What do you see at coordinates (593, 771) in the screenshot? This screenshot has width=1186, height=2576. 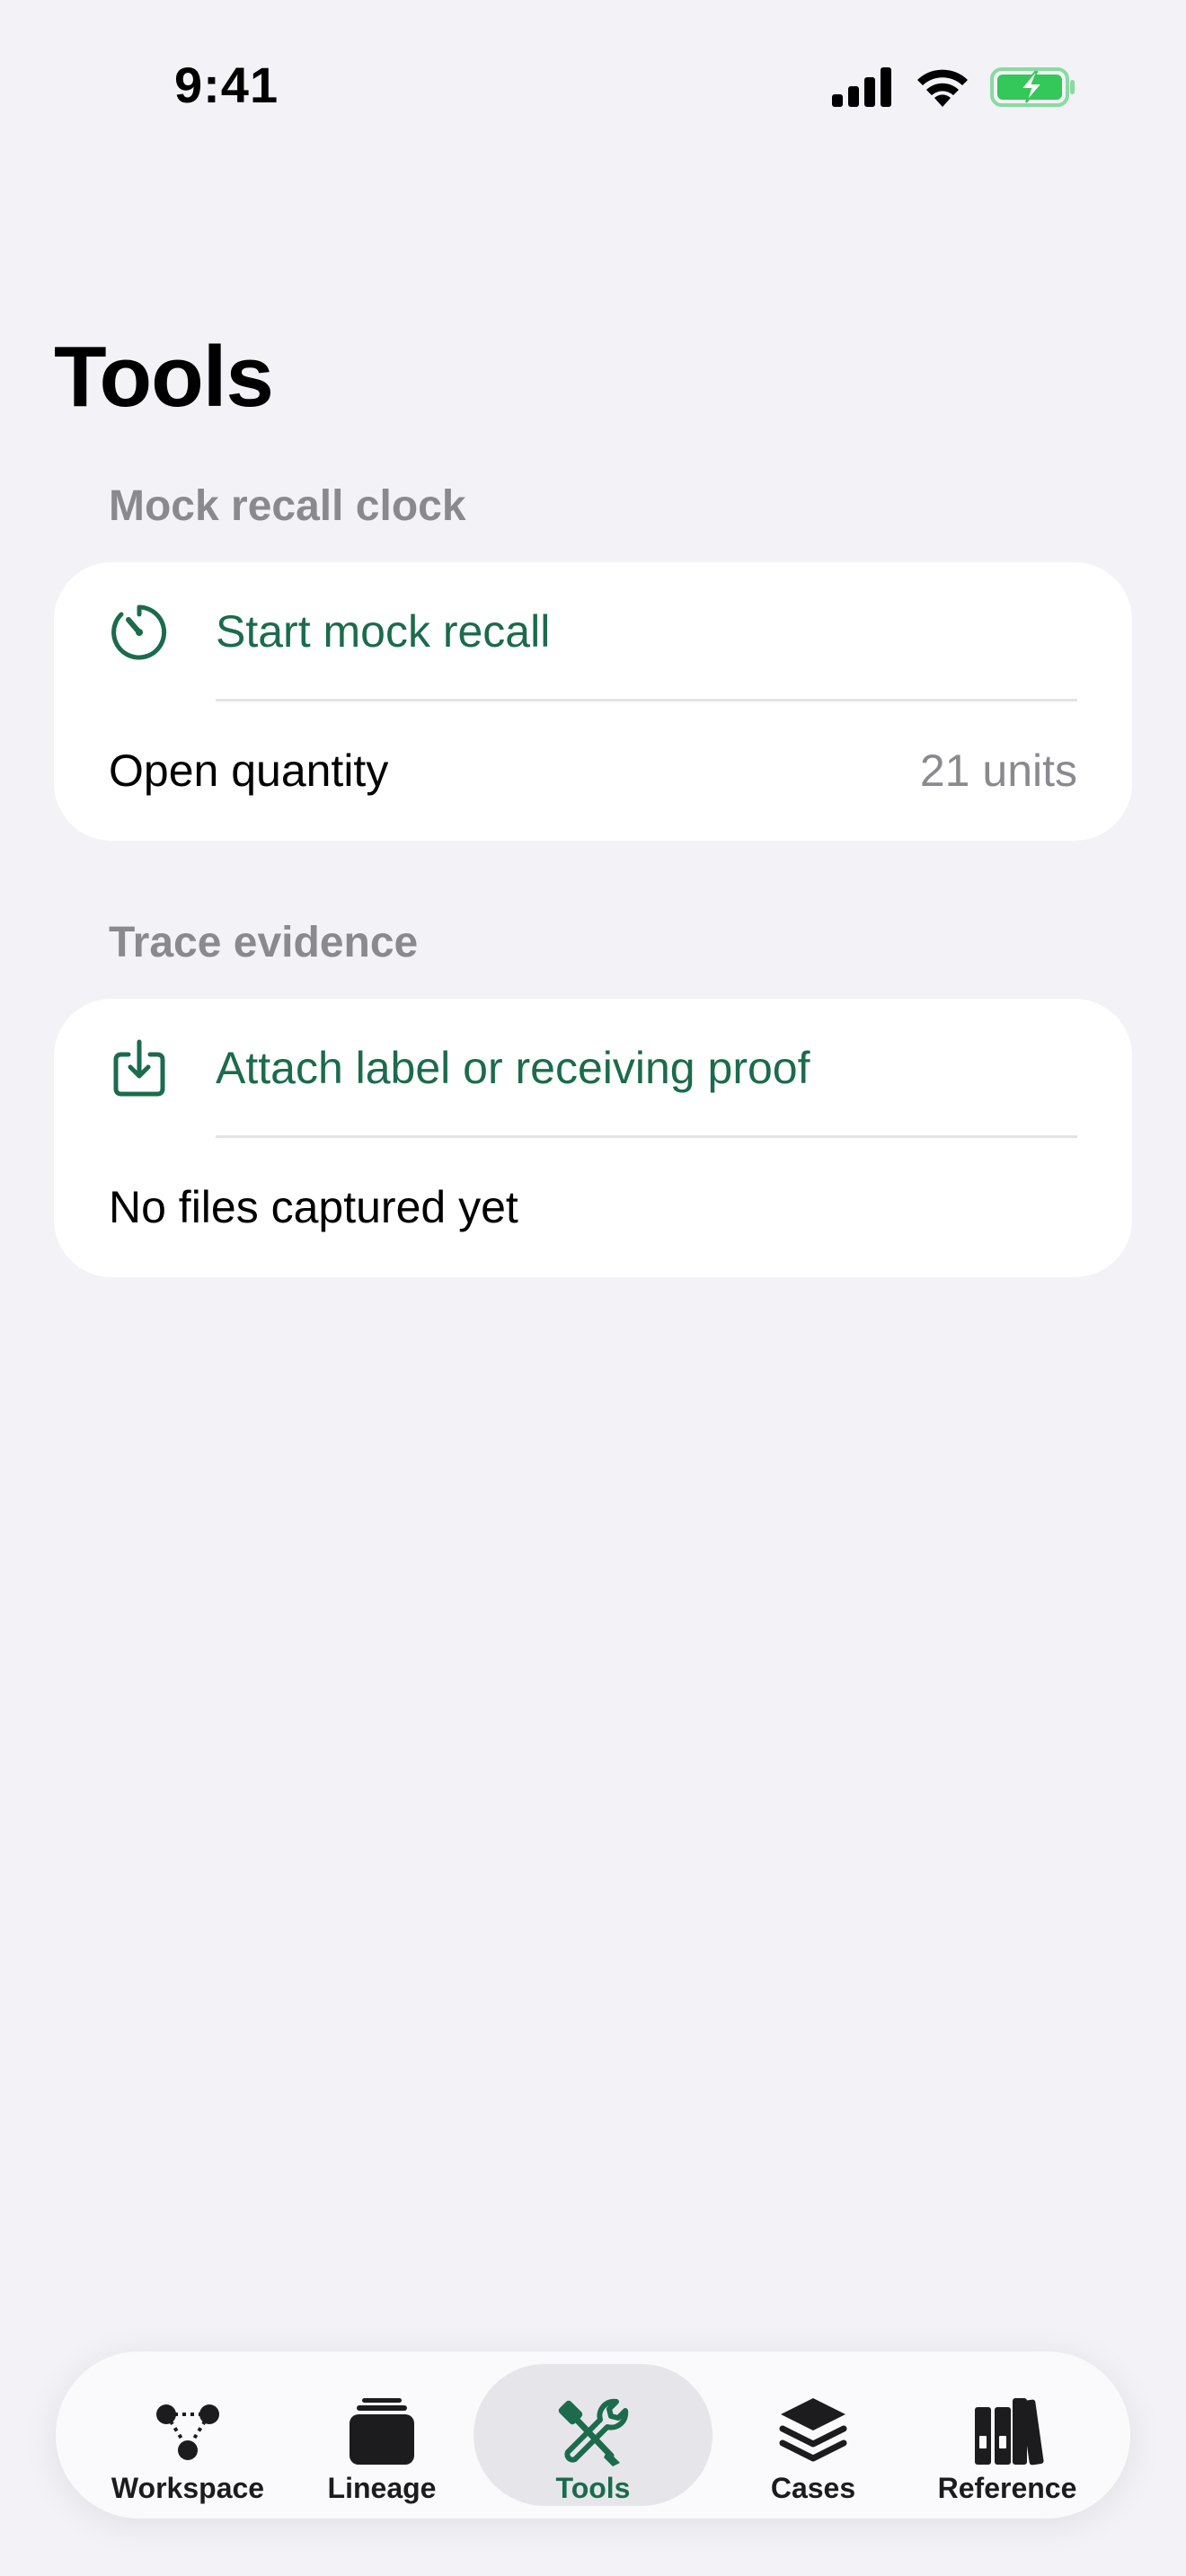 I see `open-quantity-row: Open quantity 21 units` at bounding box center [593, 771].